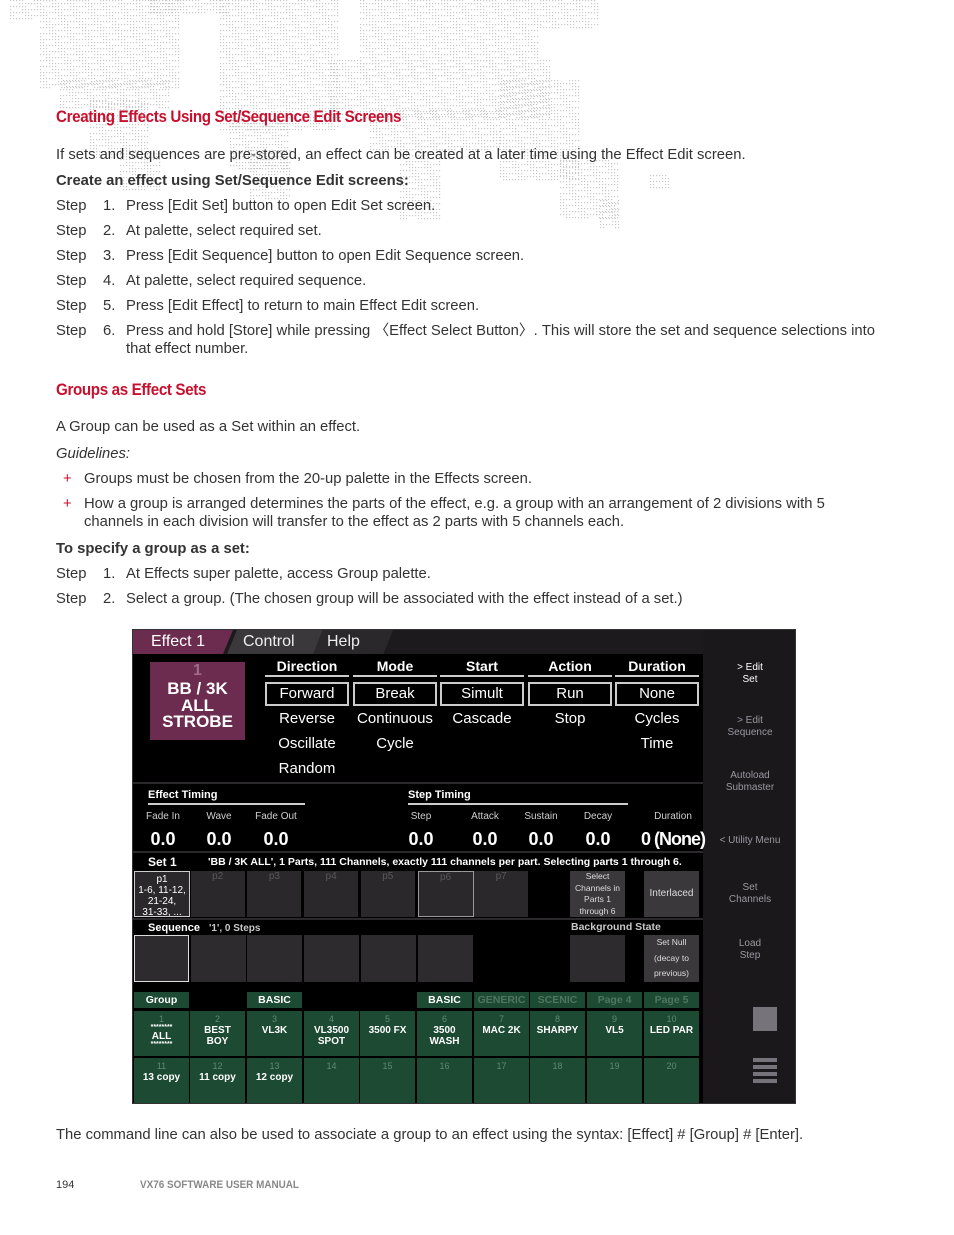 The width and height of the screenshot is (954, 1235). I want to click on group-name-line1: 11 copy, so click(217, 1077).